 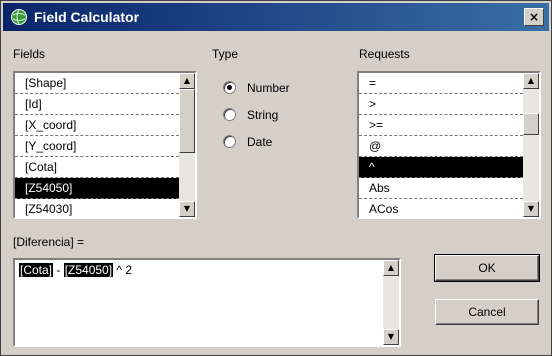 What do you see at coordinates (487, 312) in the screenshot?
I see `cancel-button: Cancel` at bounding box center [487, 312].